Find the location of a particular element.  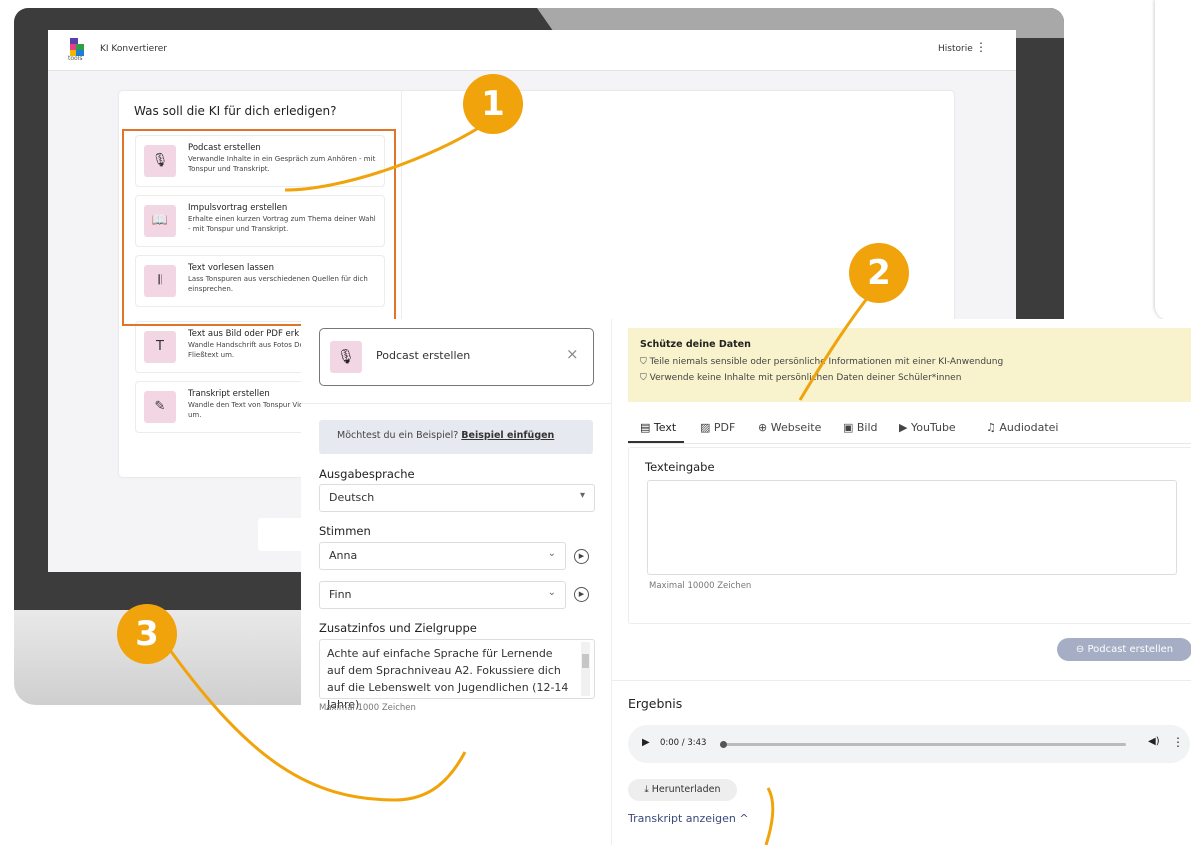

step-marker-3: 3 is located at coordinates (147, 634).